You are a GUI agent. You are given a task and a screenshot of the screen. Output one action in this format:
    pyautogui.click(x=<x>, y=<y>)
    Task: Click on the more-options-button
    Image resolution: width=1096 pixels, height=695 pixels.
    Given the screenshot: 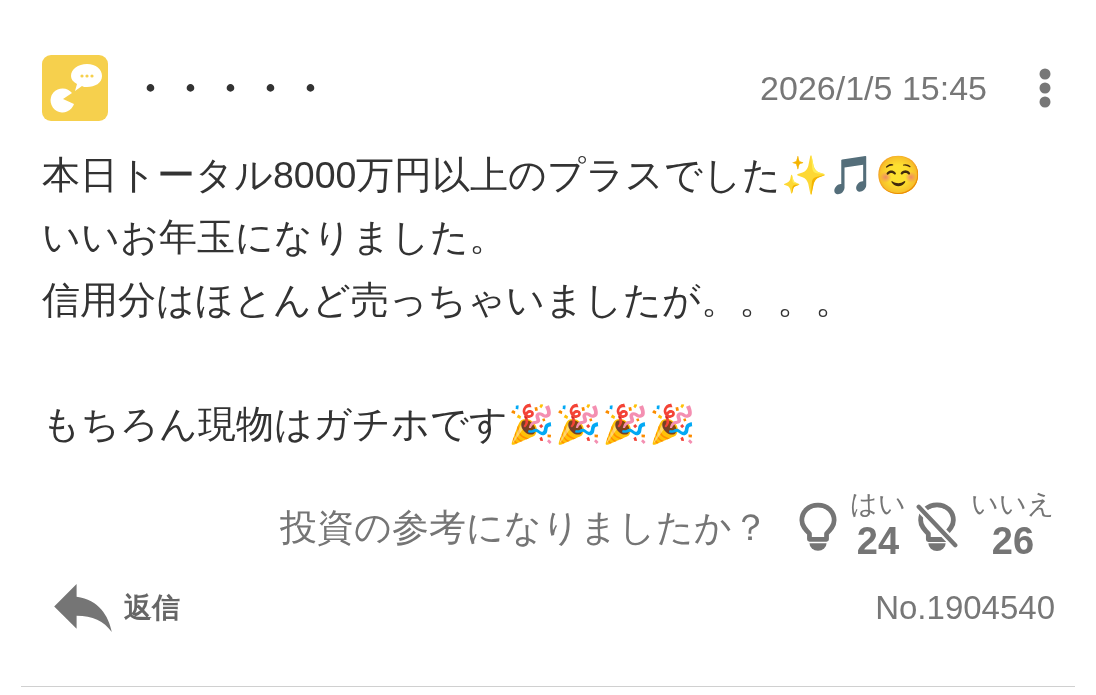 What is the action you would take?
    pyautogui.click(x=1045, y=88)
    